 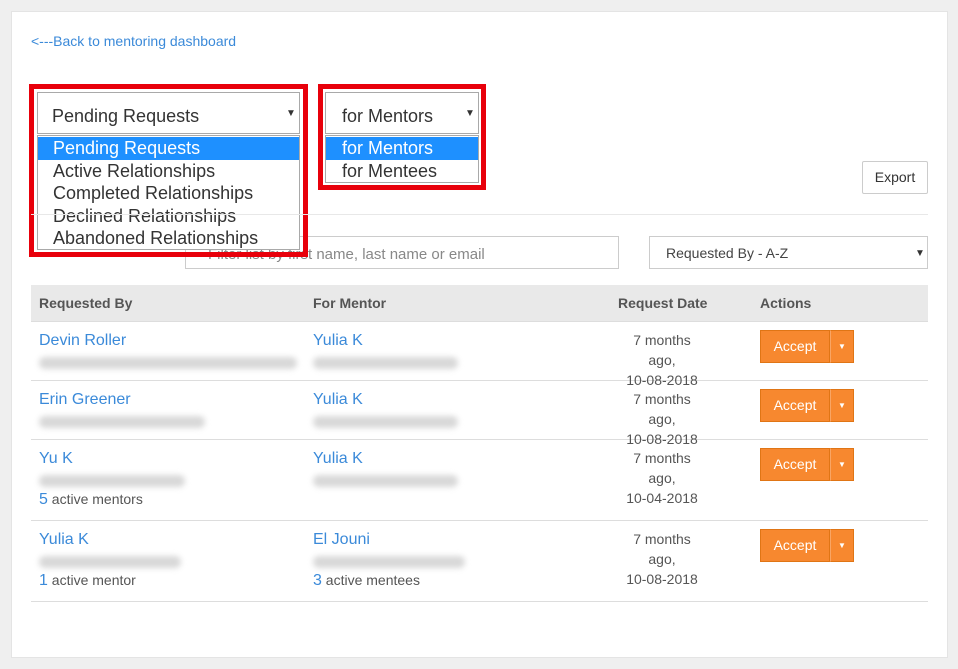 I want to click on requester-active-count: 5 active mentors, so click(x=91, y=500).